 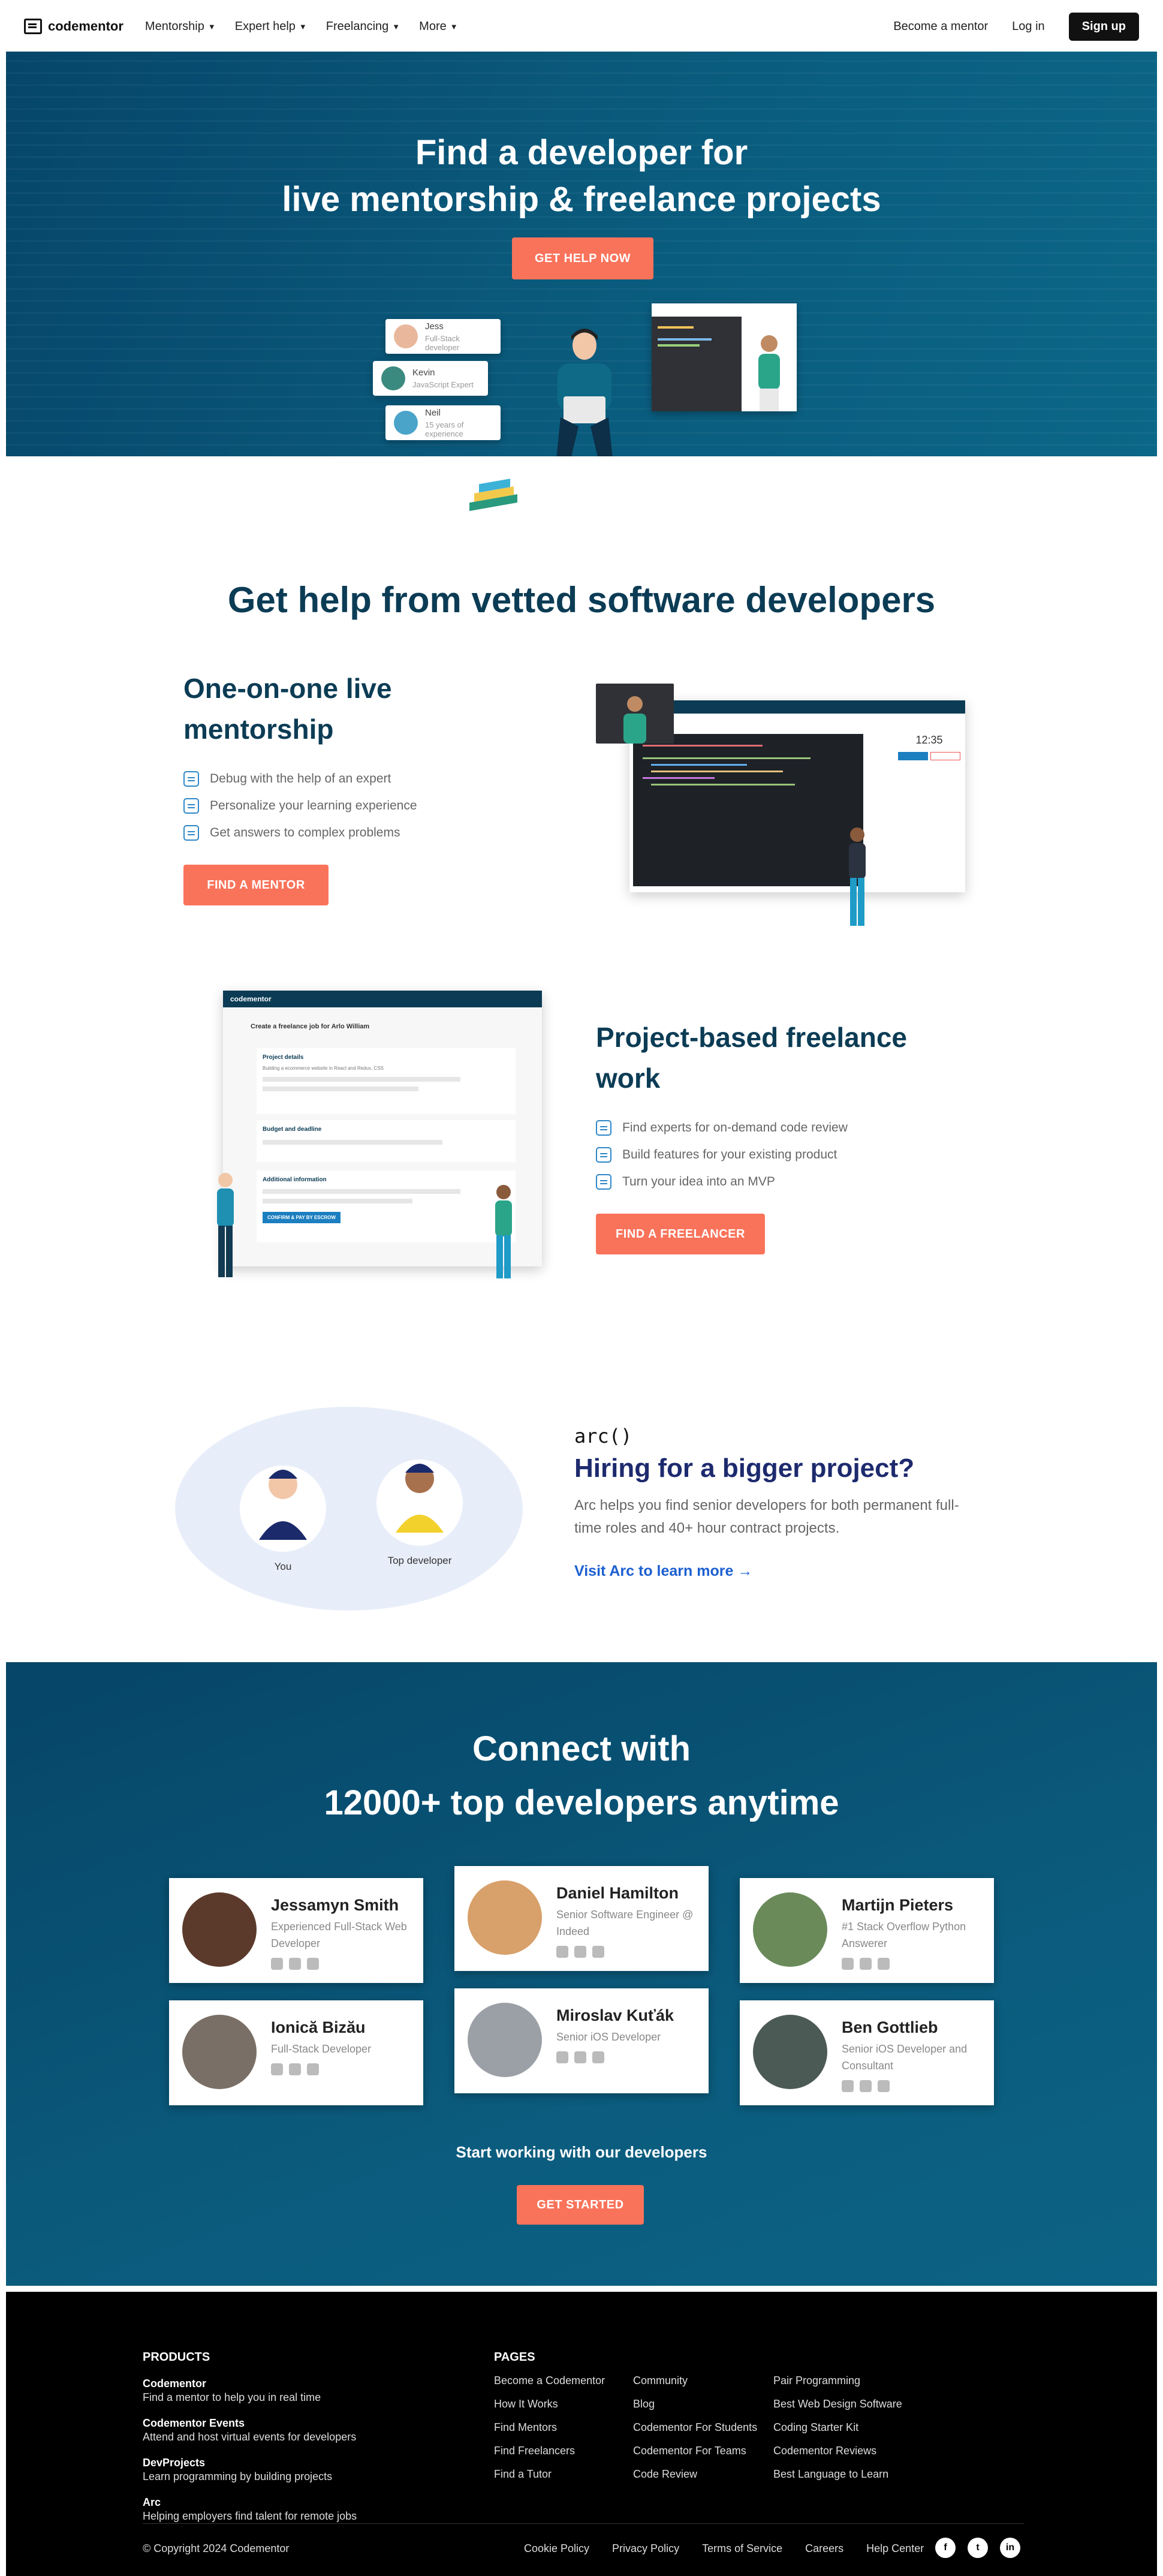 I want to click on privacy-policy-link: Privacy Policy, so click(x=645, y=2549).